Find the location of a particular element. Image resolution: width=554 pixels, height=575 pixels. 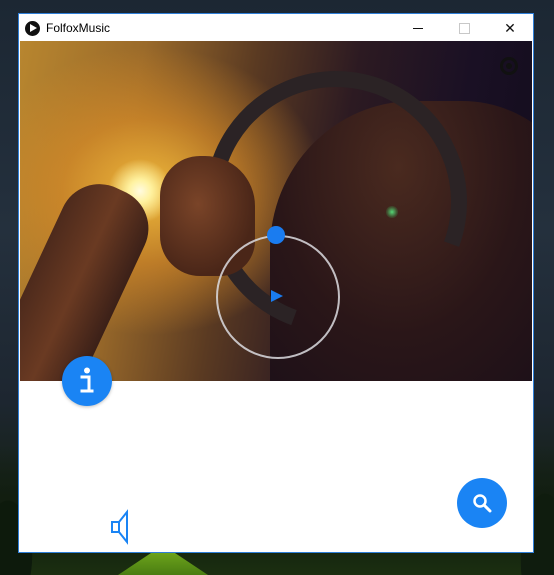

maximize-button is located at coordinates (464, 28).